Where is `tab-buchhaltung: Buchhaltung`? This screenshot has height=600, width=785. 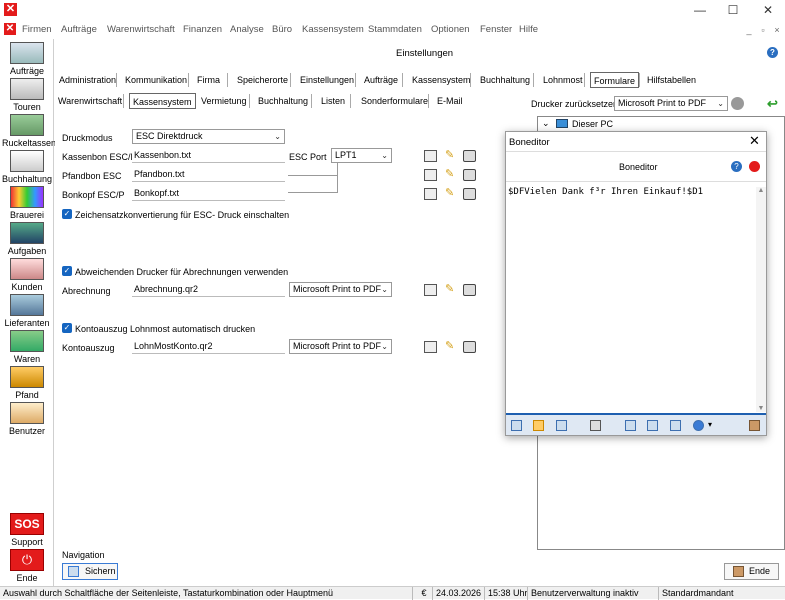 tab-buchhaltung: Buchhaltung is located at coordinates (505, 80).